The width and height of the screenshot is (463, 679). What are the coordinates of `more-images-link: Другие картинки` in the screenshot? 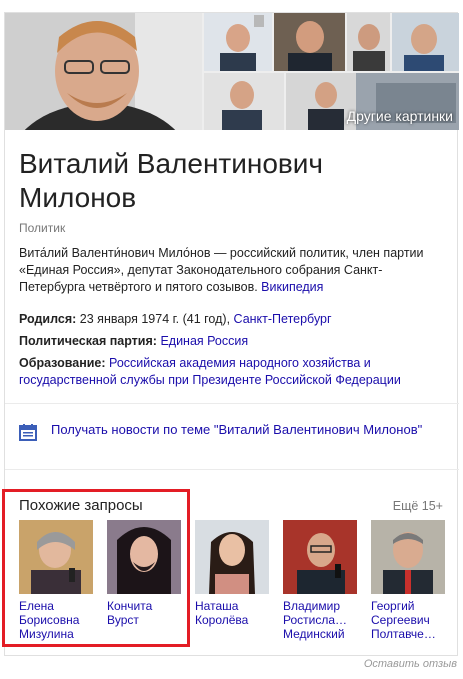 It's located at (400, 116).